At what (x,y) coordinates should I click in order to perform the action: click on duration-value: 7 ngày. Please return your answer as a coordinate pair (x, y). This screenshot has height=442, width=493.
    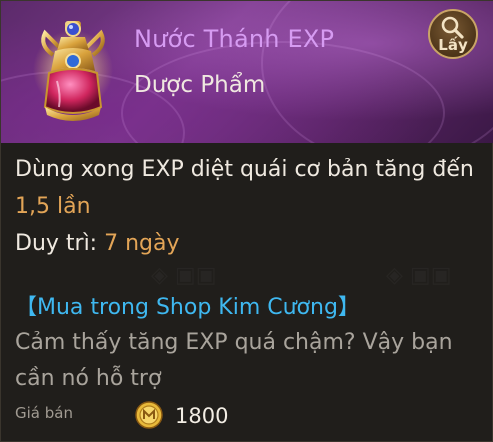
    Looking at the image, I should click on (142, 243).